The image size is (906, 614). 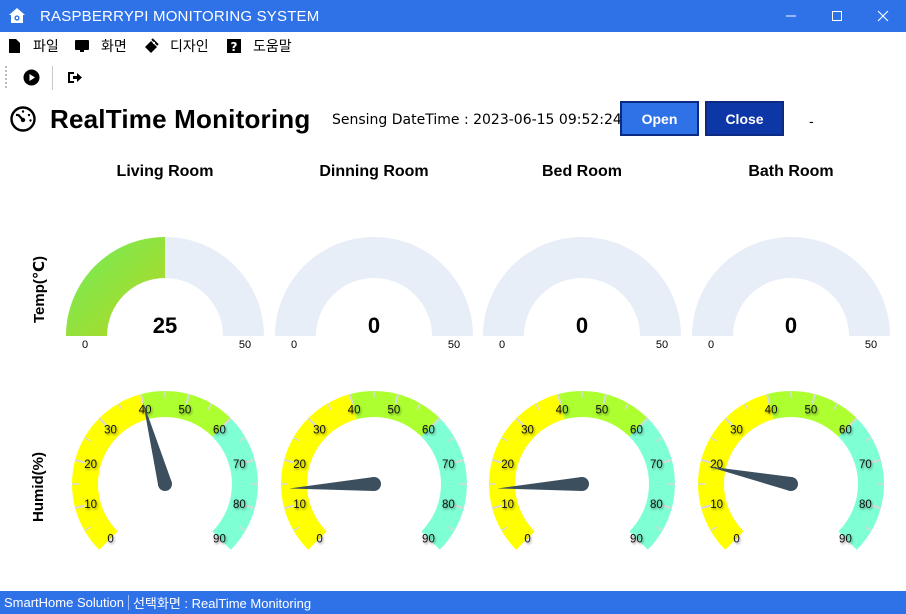 I want to click on humid-gauge-living: 0102030405060708090, so click(x=165, y=480).